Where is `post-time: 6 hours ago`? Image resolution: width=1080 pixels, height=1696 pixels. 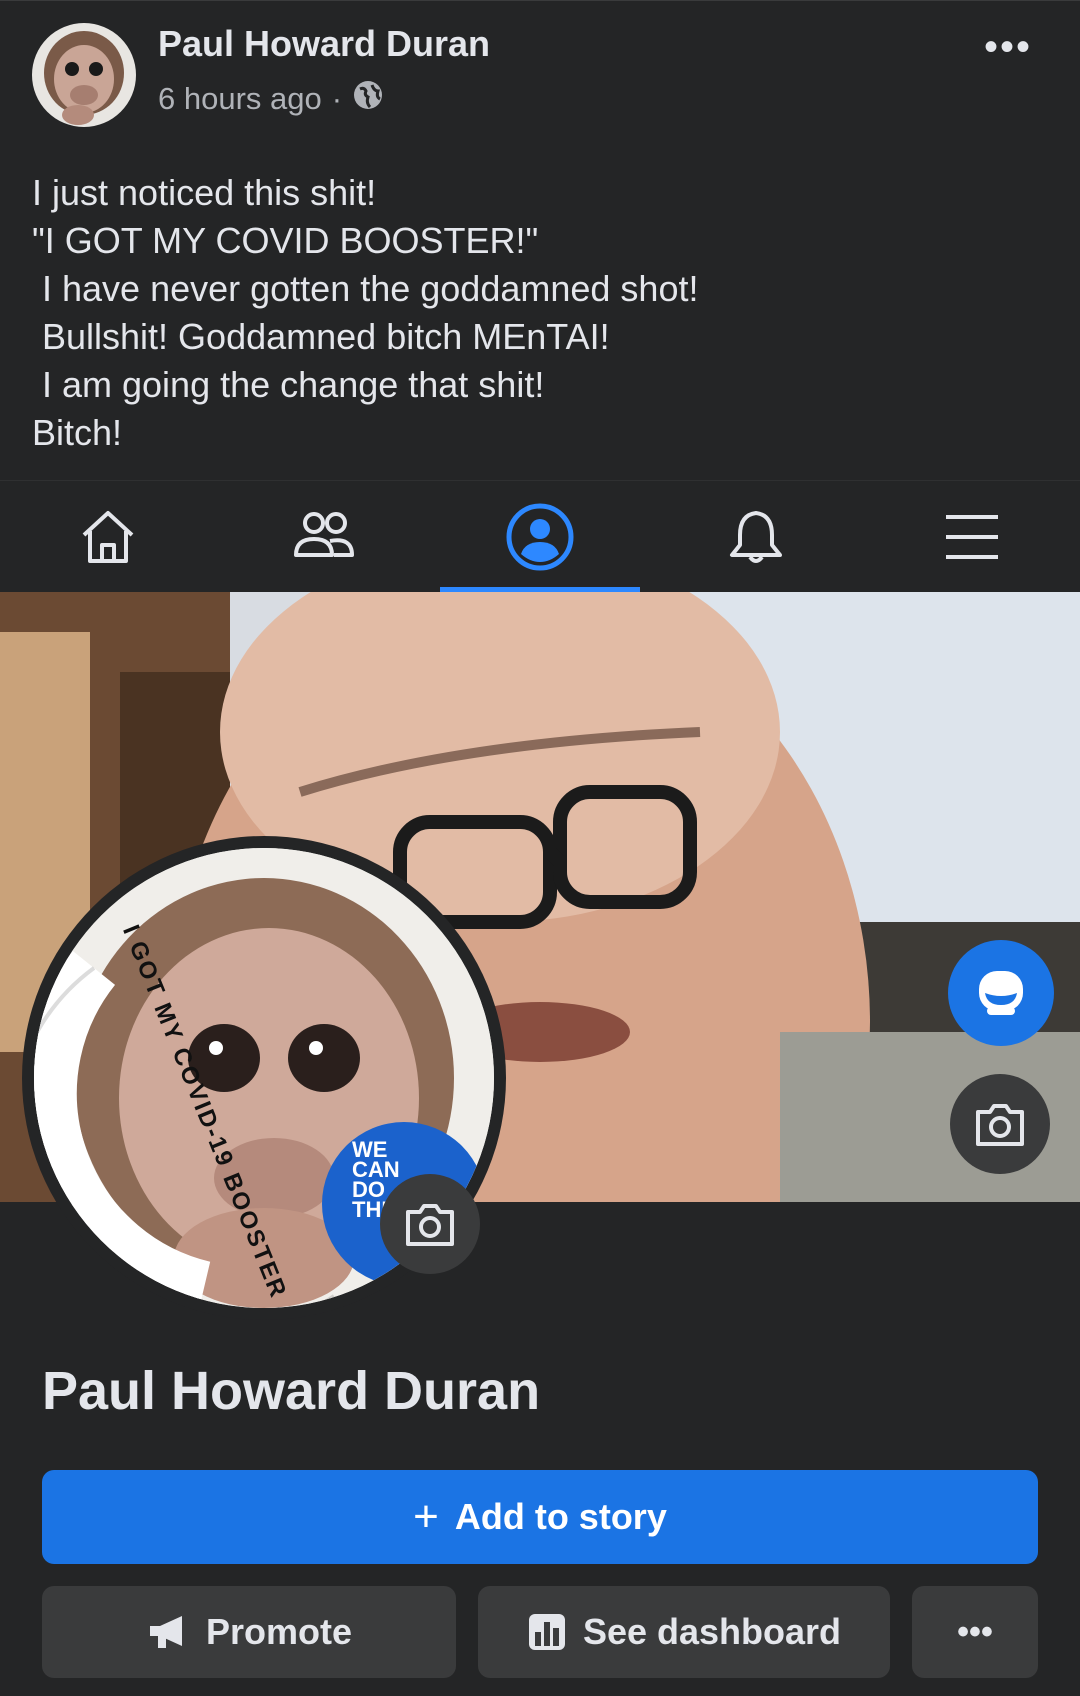
post-time: 6 hours ago is located at coordinates (240, 99).